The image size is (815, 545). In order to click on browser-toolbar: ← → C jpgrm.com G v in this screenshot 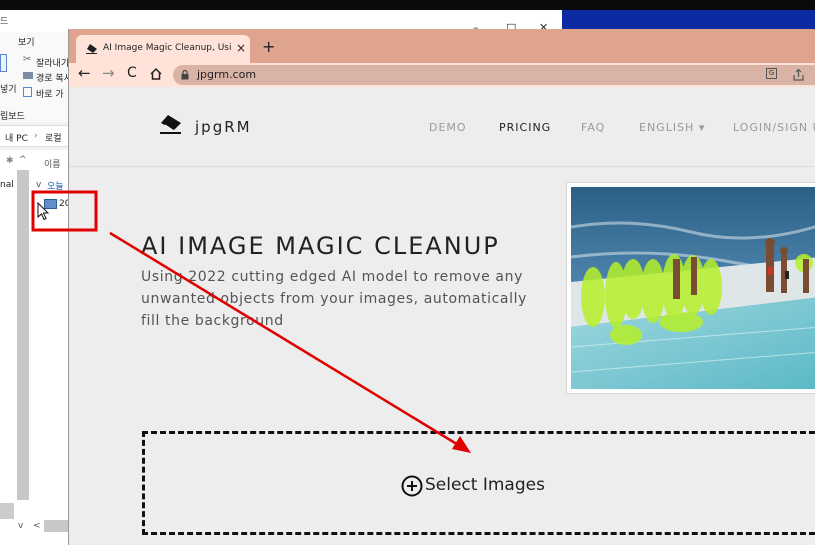, I will do `click(442, 75)`.